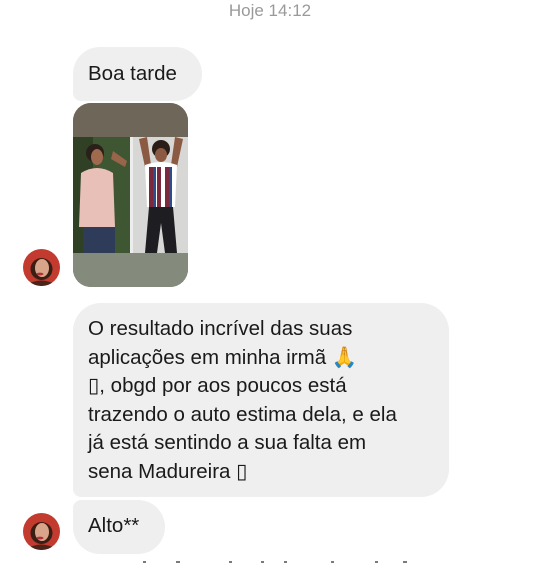 The image size is (540, 564). I want to click on message-text: Boa tarde, so click(132, 73).